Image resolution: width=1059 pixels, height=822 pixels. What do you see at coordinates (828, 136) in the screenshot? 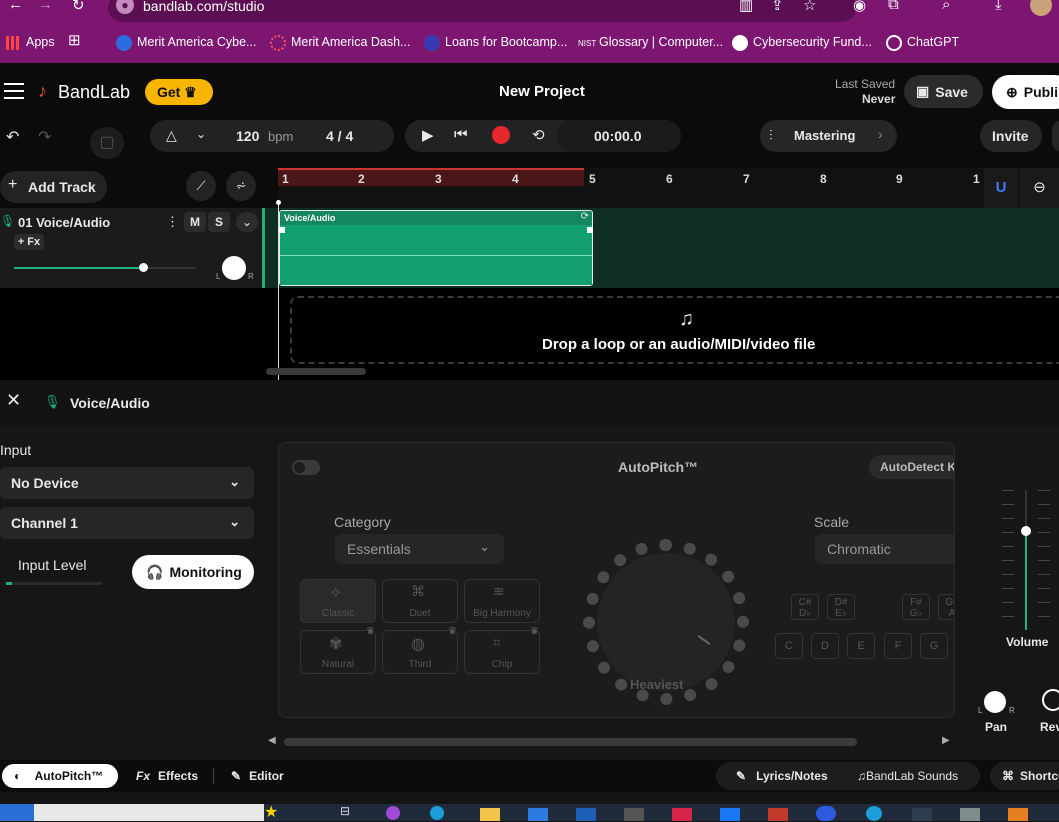
I see `mastering-button: ⫶ Mastering ›` at bounding box center [828, 136].